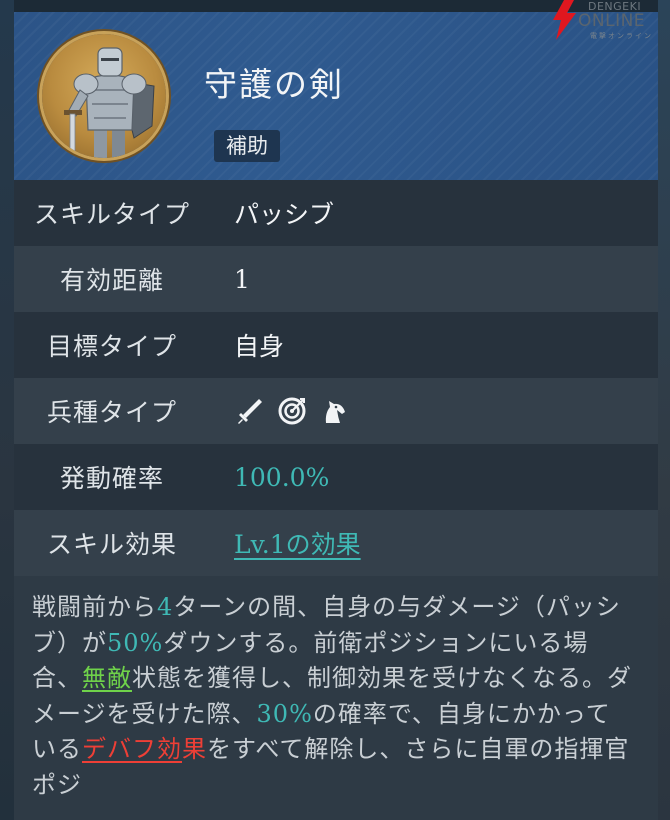 The image size is (670, 820). Describe the element at coordinates (621, 36) in the screenshot. I see `watermark-line3: 電撃オンライン` at that location.